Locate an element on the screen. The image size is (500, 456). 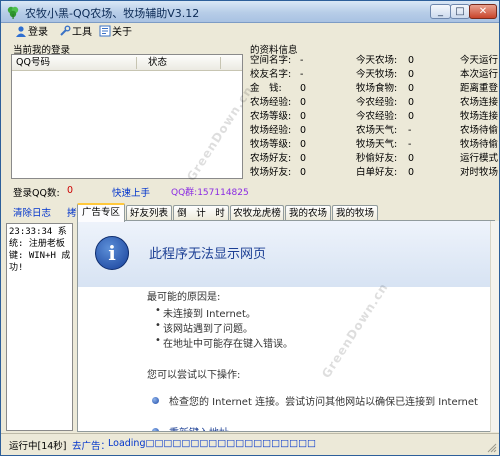
error-header: i 此程序无法显示网页 is located at coordinates (286, 254).